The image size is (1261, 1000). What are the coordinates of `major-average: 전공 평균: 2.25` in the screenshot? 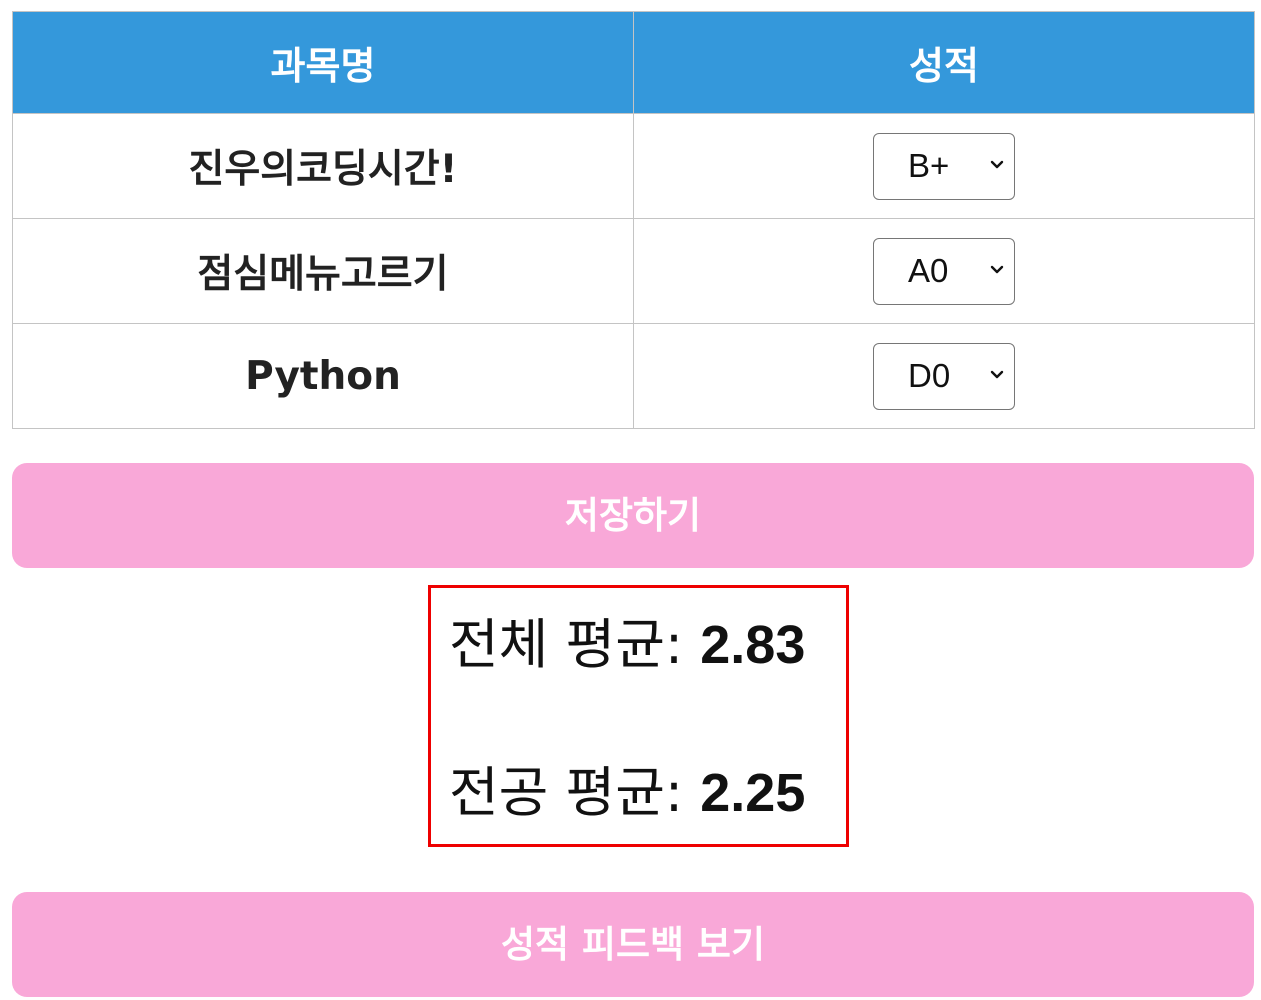 It's located at (627, 793).